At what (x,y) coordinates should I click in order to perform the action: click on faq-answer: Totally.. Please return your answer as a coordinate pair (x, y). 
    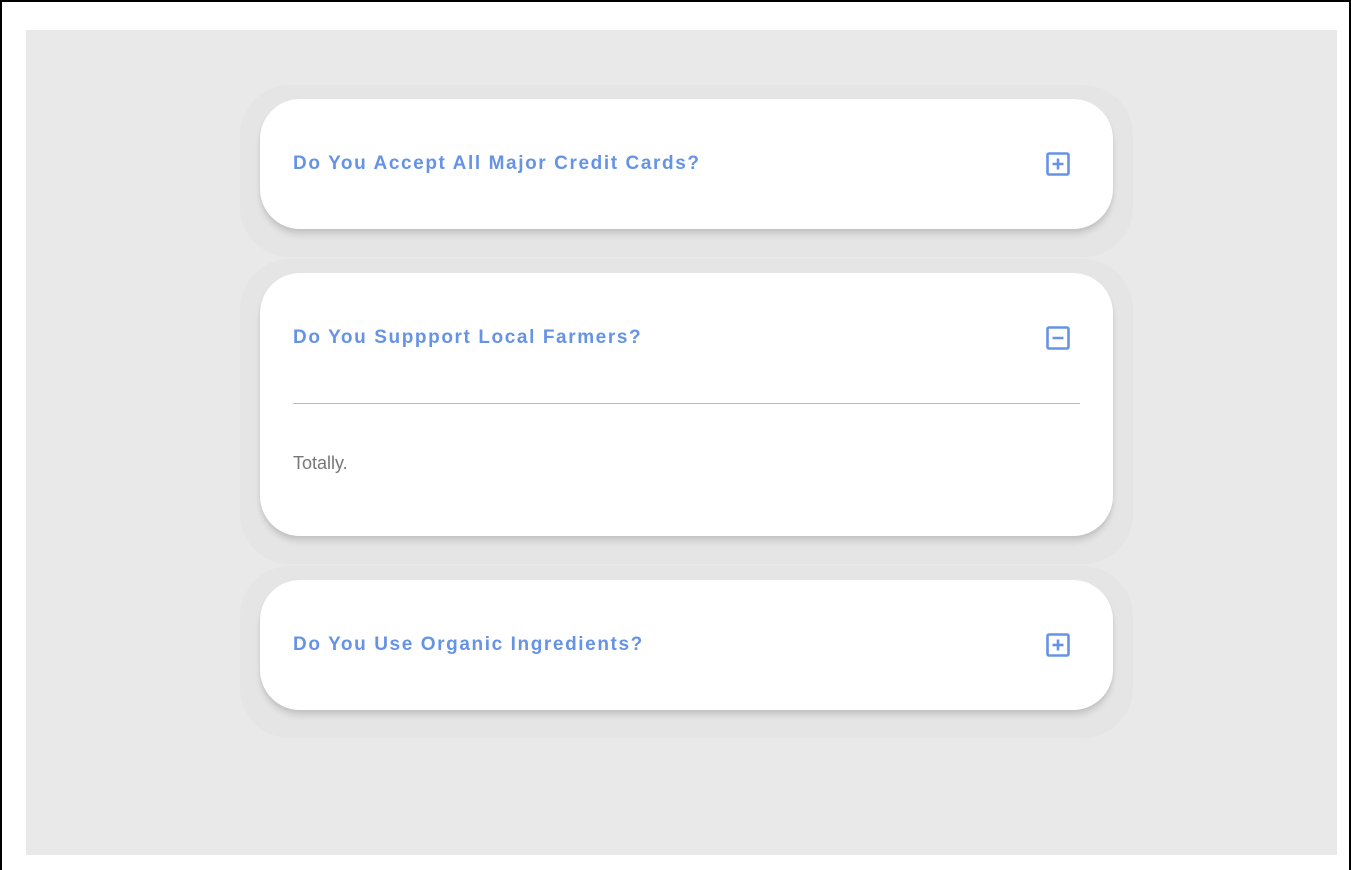
    Looking at the image, I should click on (320, 463).